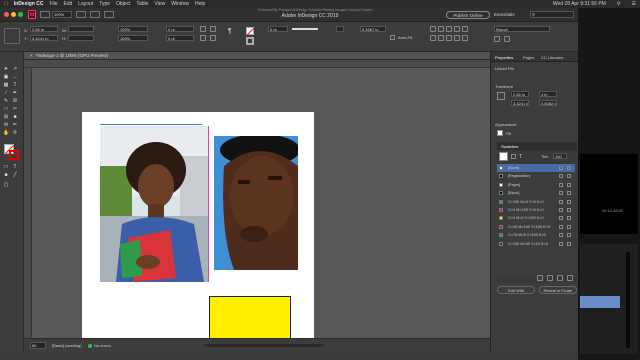 This screenshot has width=640, height=360. Describe the element at coordinates (28, 203) in the screenshot. I see `vertical-ruler` at that location.